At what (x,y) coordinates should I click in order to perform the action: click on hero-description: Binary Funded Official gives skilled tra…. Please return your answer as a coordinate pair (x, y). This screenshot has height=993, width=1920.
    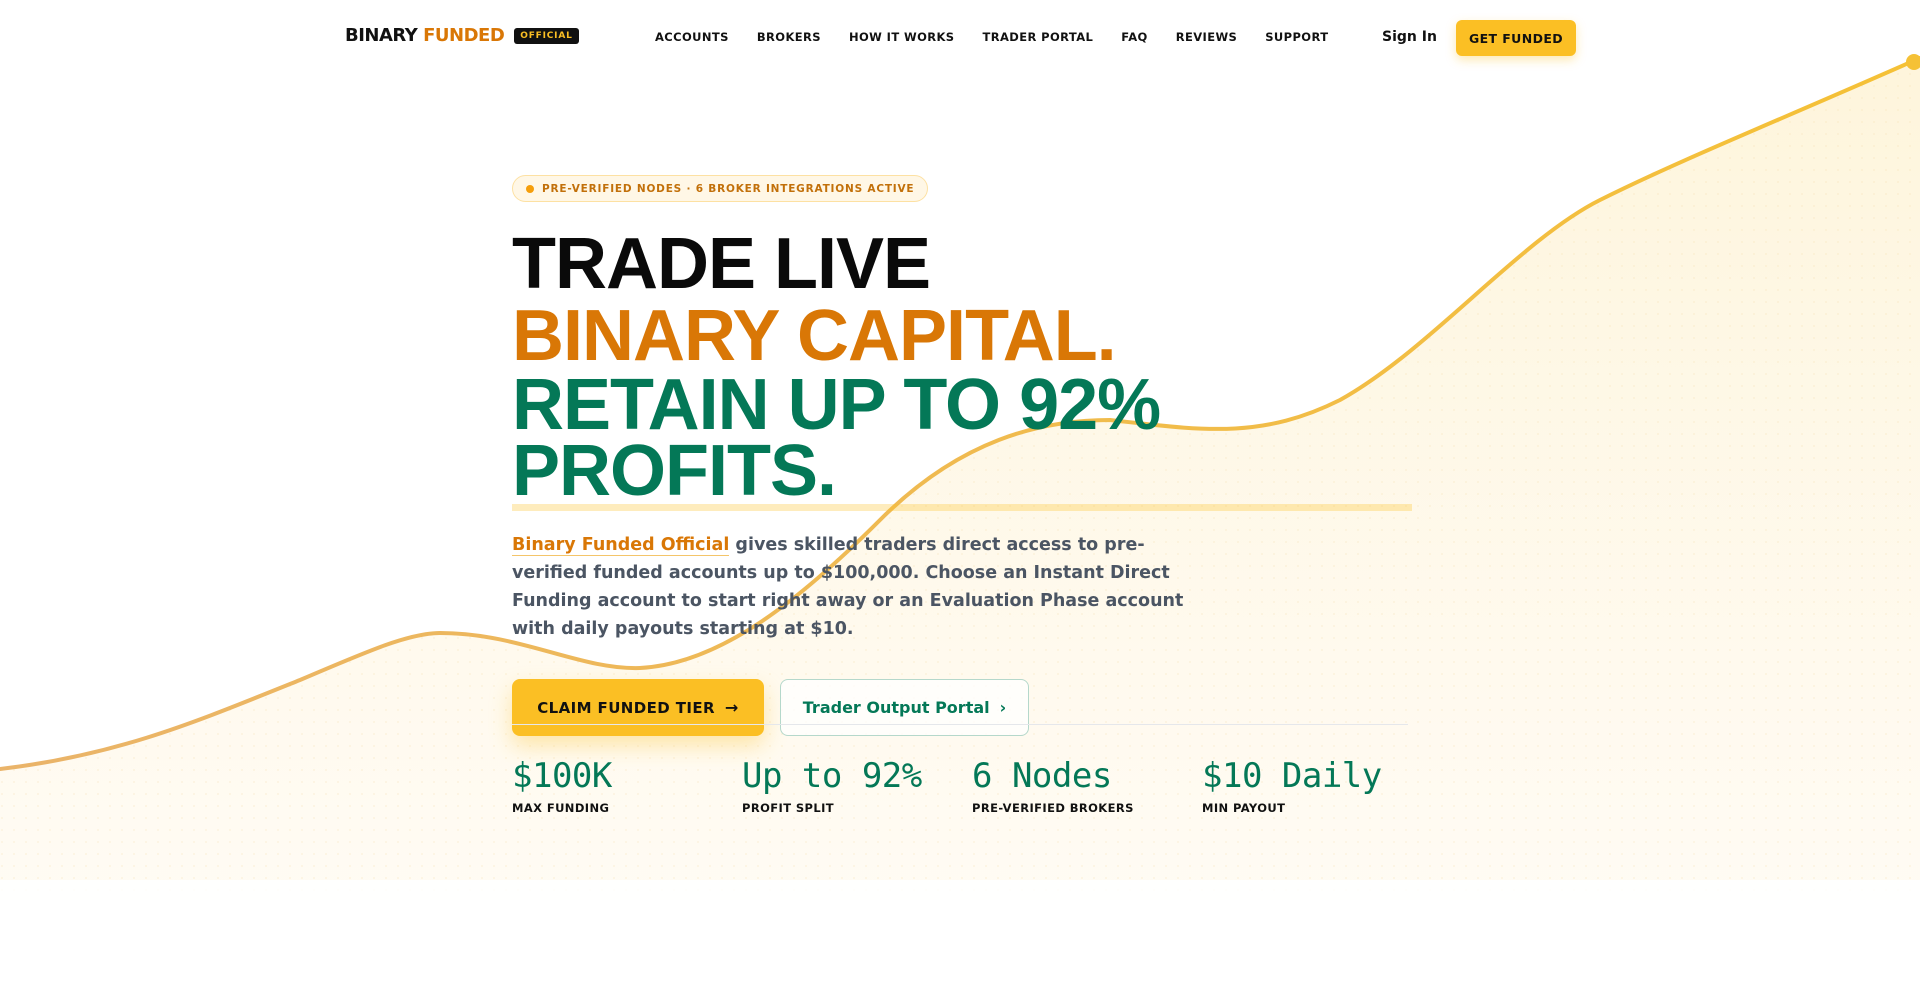
    Looking at the image, I should click on (852, 587).